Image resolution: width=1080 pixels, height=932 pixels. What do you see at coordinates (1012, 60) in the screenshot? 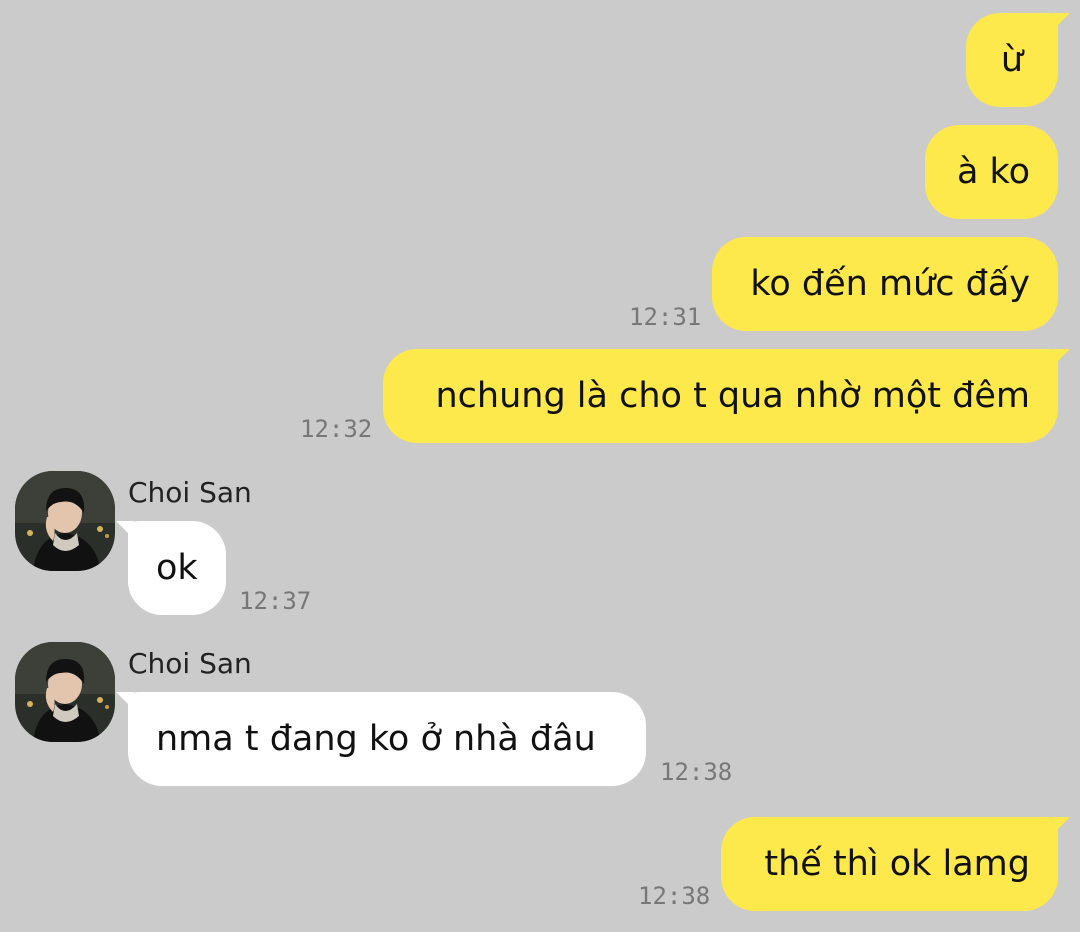
I see `message-text: ừ` at bounding box center [1012, 60].